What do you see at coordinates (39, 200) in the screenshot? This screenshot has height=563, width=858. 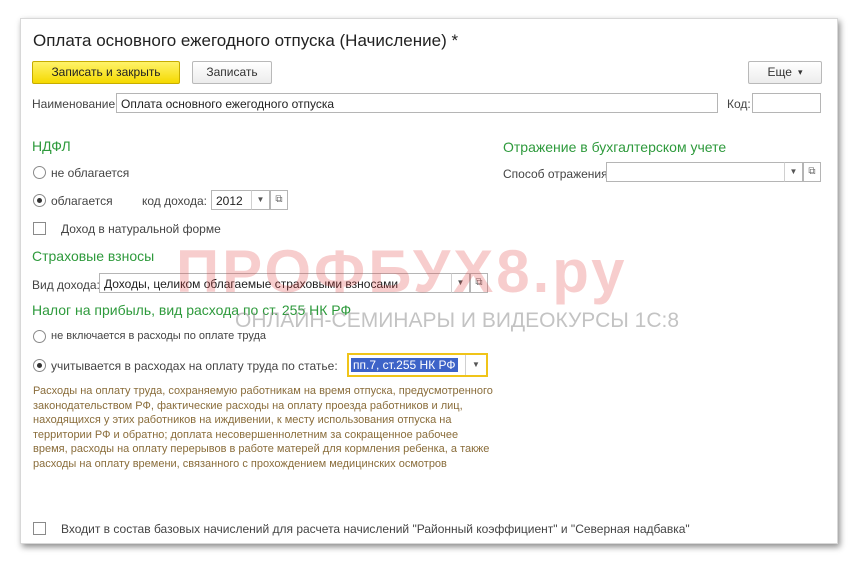 I see `taxed-radio` at bounding box center [39, 200].